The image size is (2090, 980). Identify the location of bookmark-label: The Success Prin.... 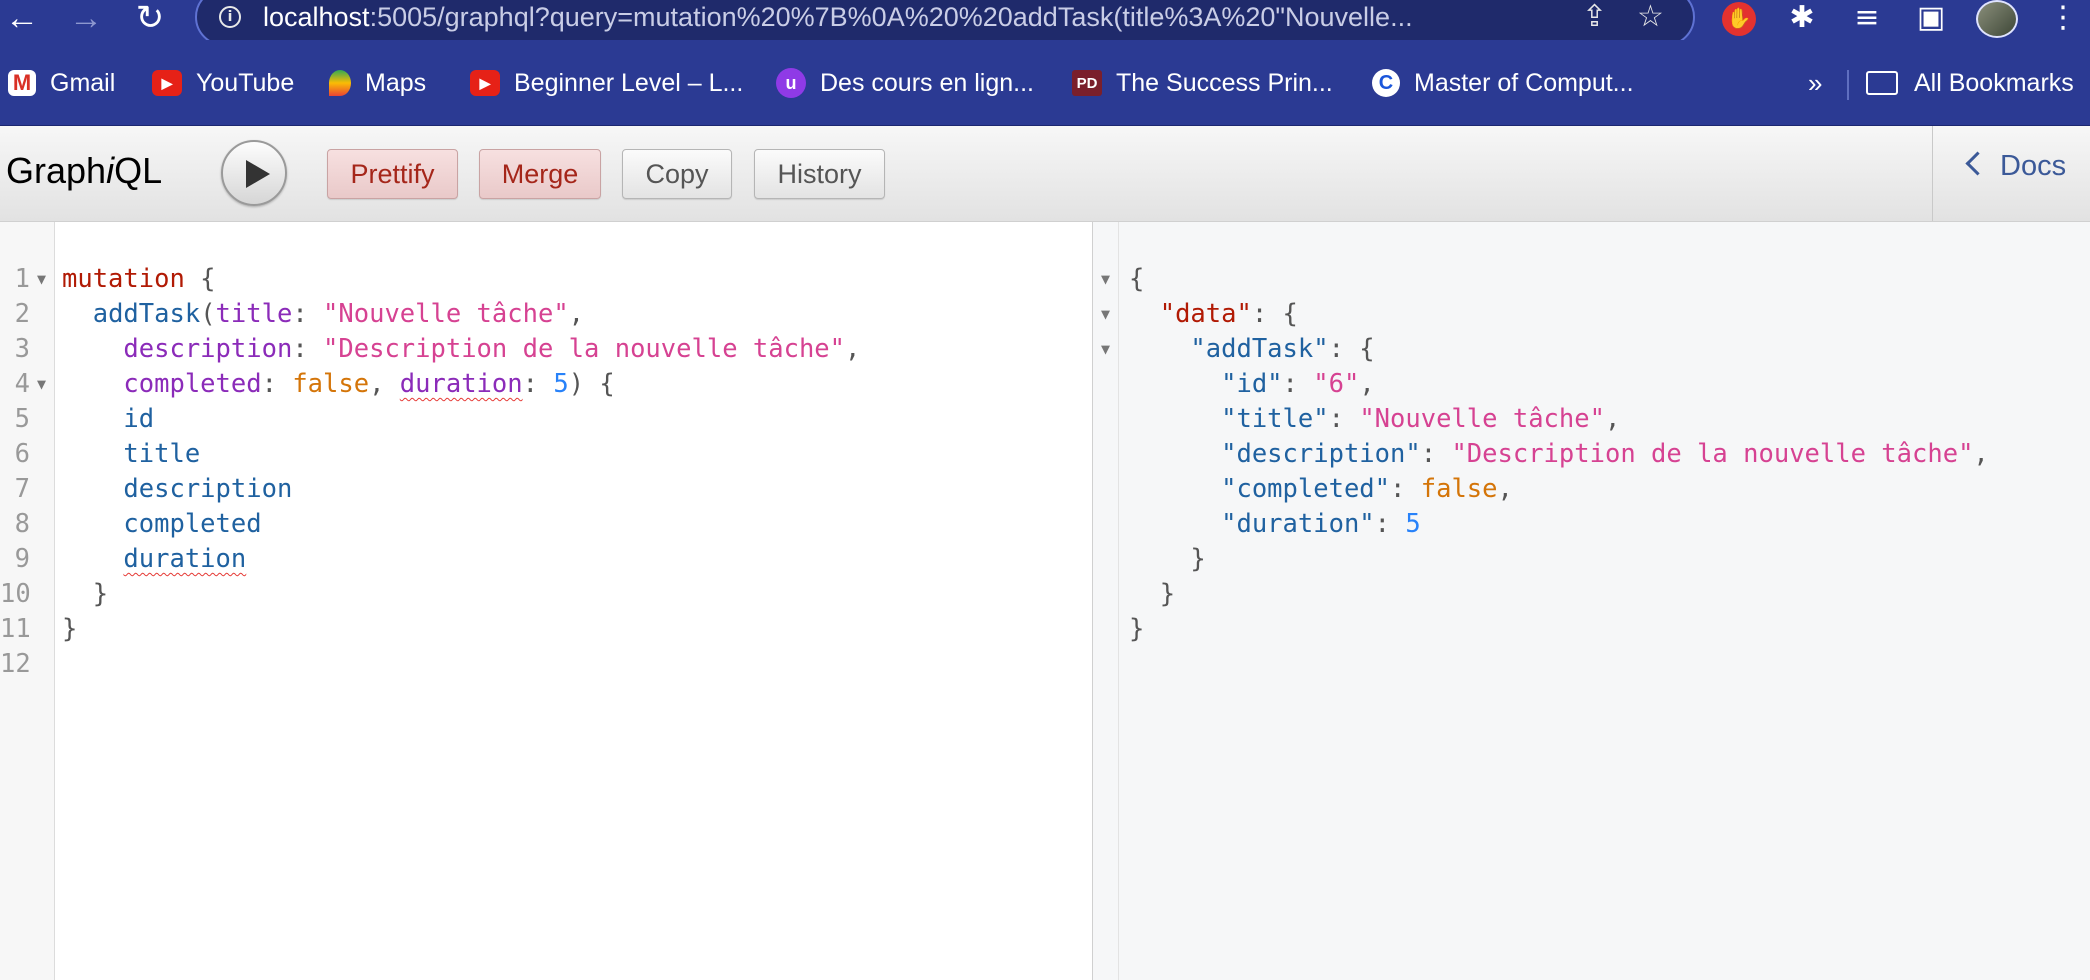
(1224, 82).